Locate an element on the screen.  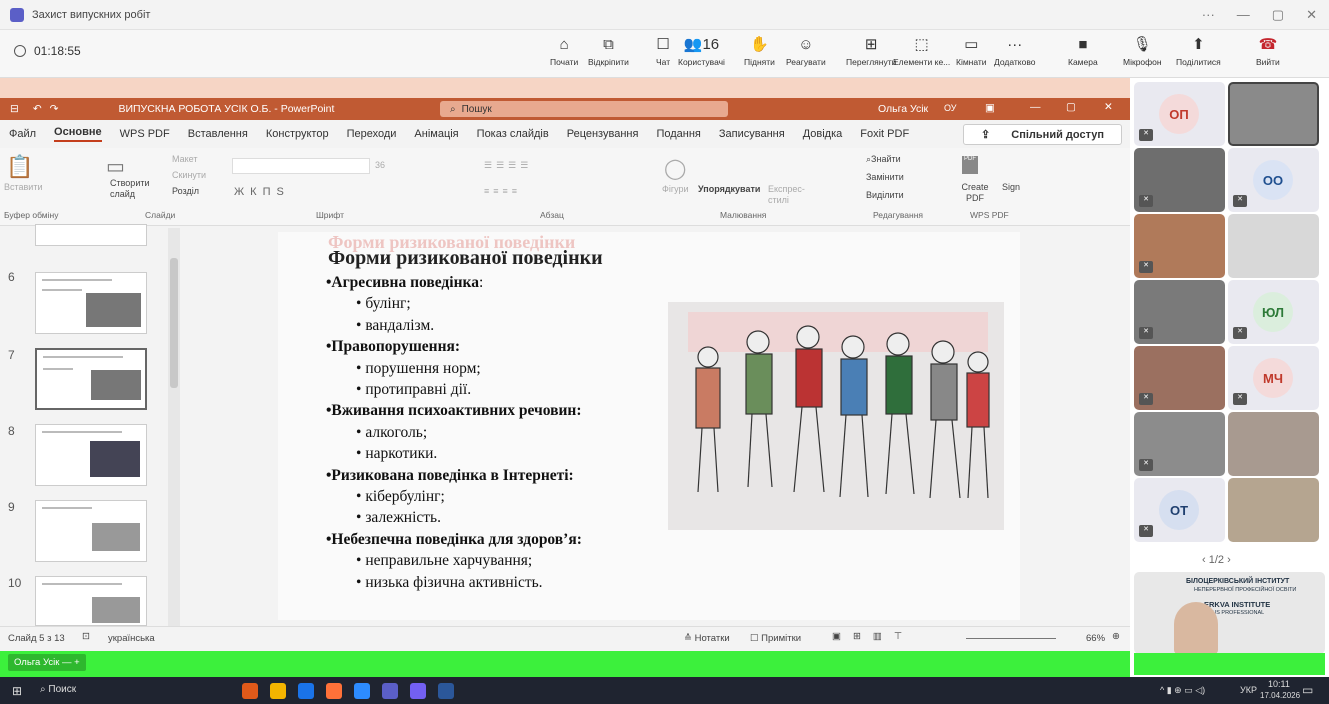
gallery-pager: ‹ 1/2 › is located at coordinates (1216, 560).